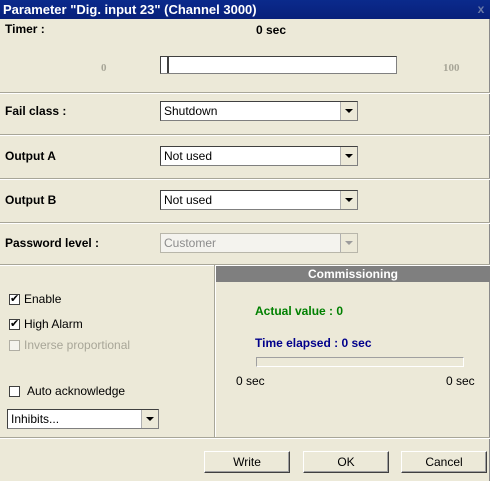 The width and height of the screenshot is (495, 481). I want to click on progress-max-label: 0 sec, so click(460, 381).